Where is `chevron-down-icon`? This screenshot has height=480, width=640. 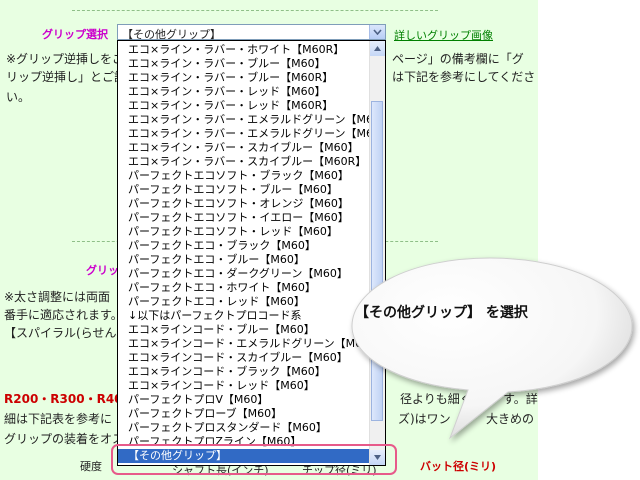
chevron-down-icon is located at coordinates (377, 32).